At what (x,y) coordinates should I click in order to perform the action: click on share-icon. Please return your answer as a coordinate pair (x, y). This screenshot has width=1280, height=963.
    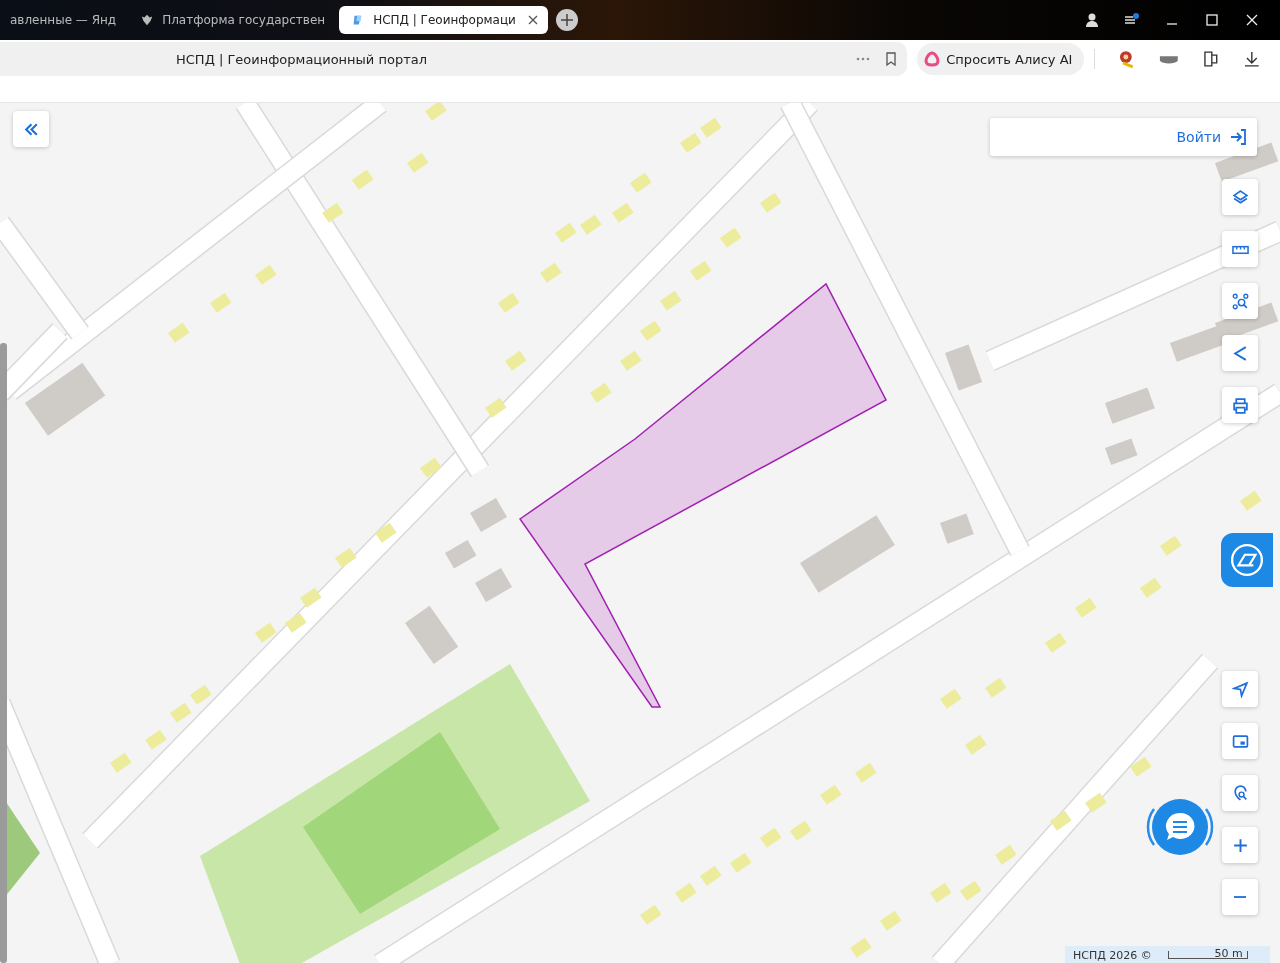
    Looking at the image, I should click on (1240, 353).